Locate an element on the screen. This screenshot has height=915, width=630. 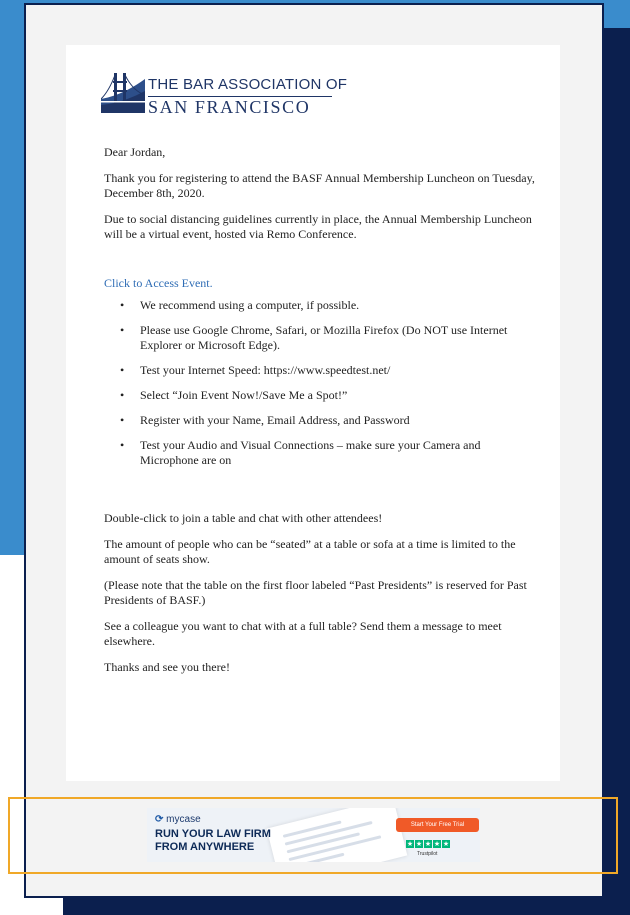
ad-brand-logo: ⟳ mycase is located at coordinates (178, 819).